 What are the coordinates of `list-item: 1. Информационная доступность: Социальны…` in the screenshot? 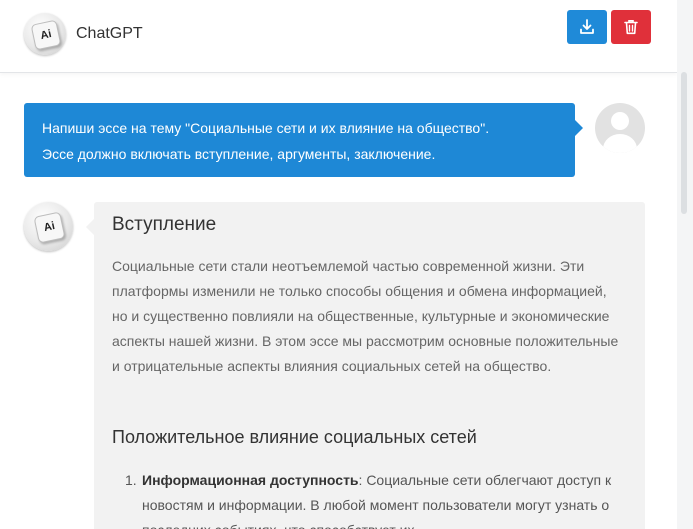 It's located at (369, 498).